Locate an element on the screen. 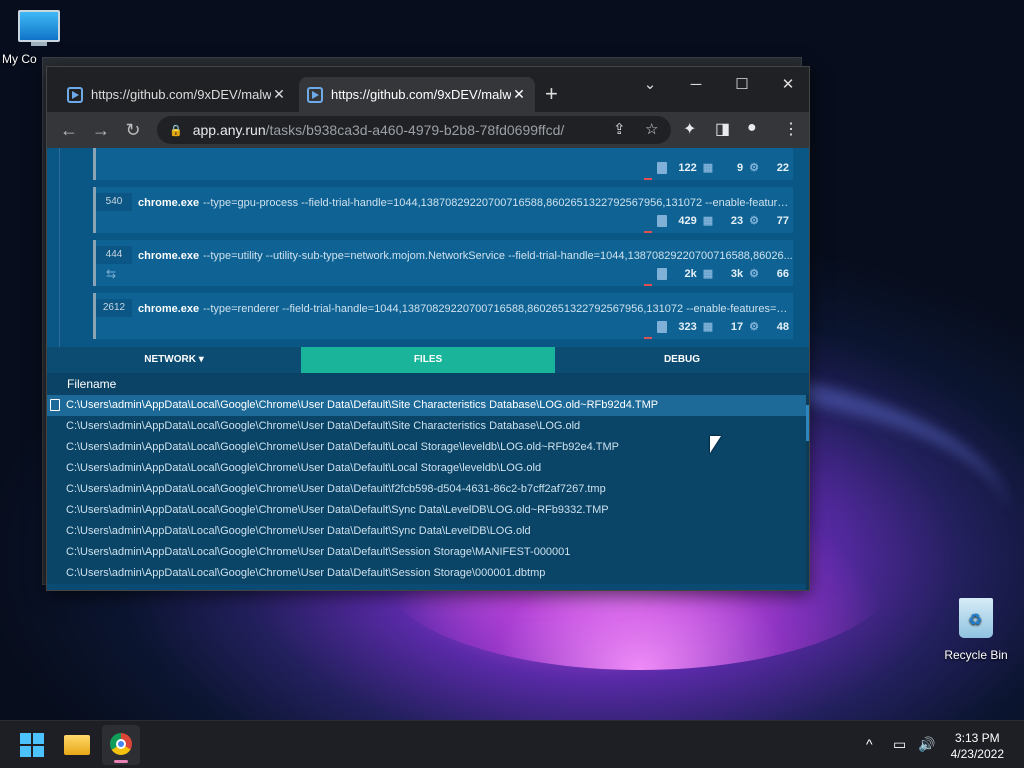 Image resolution: width=1024 pixels, height=768 pixels. desktop-icon-recycle-bin: ♻ Recycle Bin is located at coordinates (976, 630).